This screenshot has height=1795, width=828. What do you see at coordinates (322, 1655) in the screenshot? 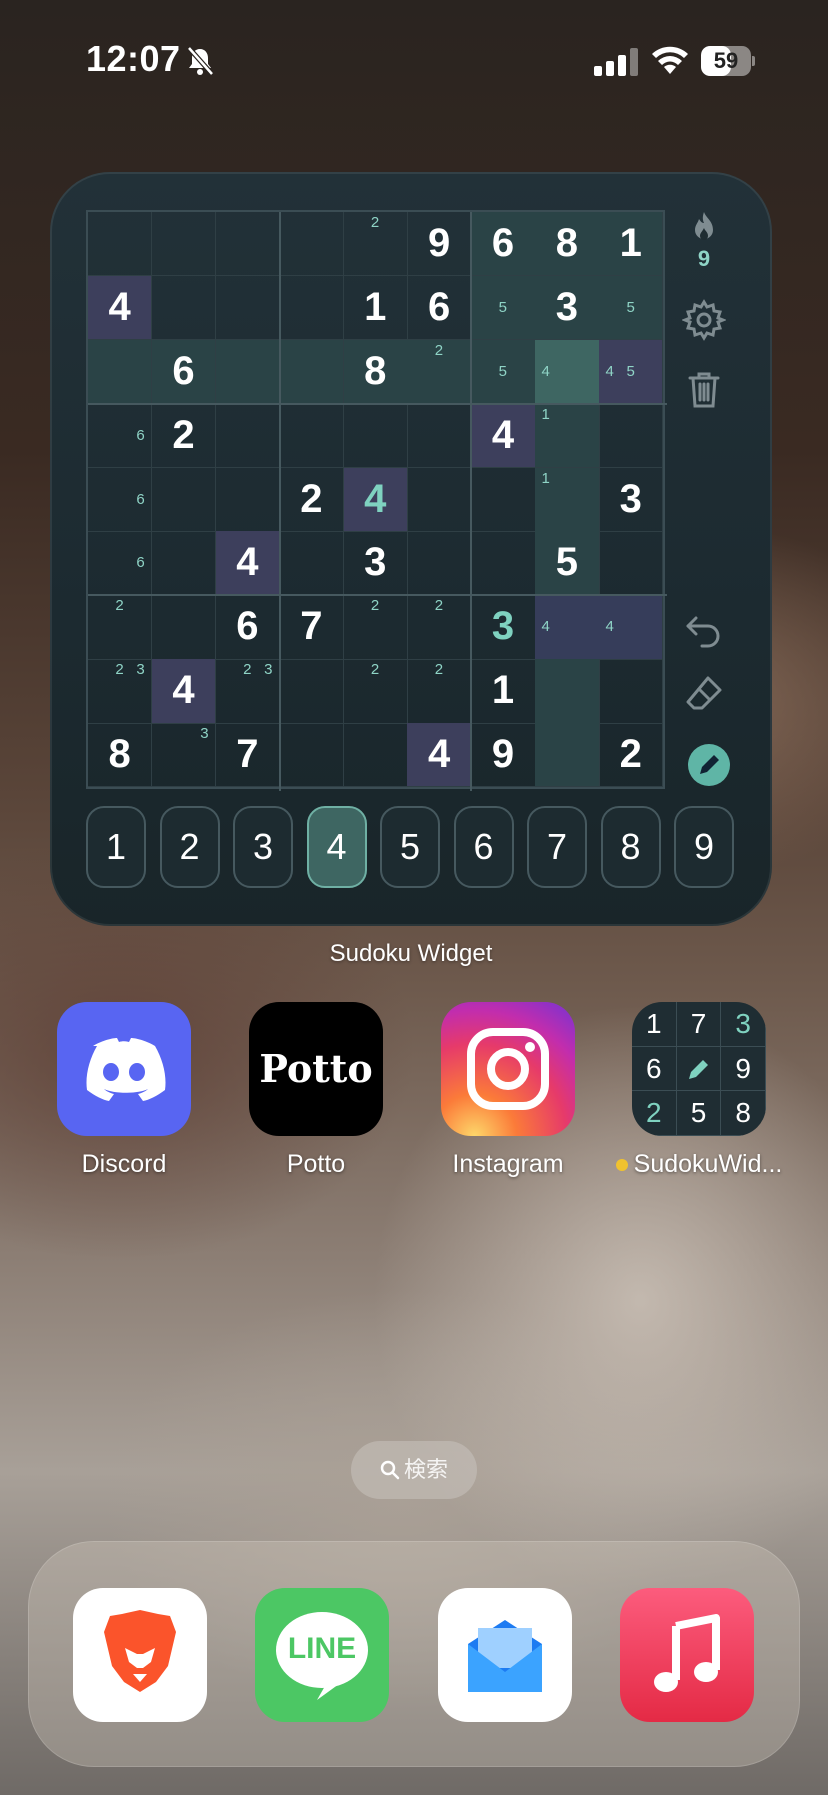
I see `dock-app-line: LINE` at bounding box center [322, 1655].